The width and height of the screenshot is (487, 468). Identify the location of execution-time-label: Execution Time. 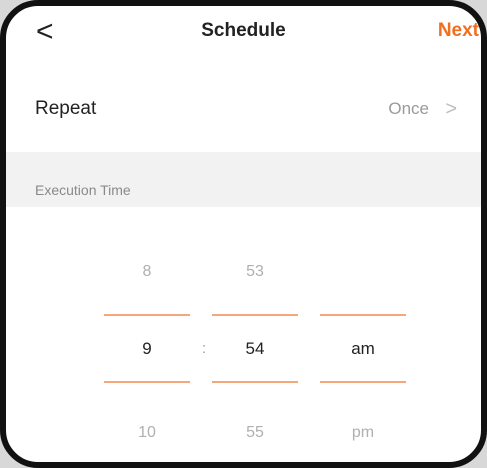
(83, 190).